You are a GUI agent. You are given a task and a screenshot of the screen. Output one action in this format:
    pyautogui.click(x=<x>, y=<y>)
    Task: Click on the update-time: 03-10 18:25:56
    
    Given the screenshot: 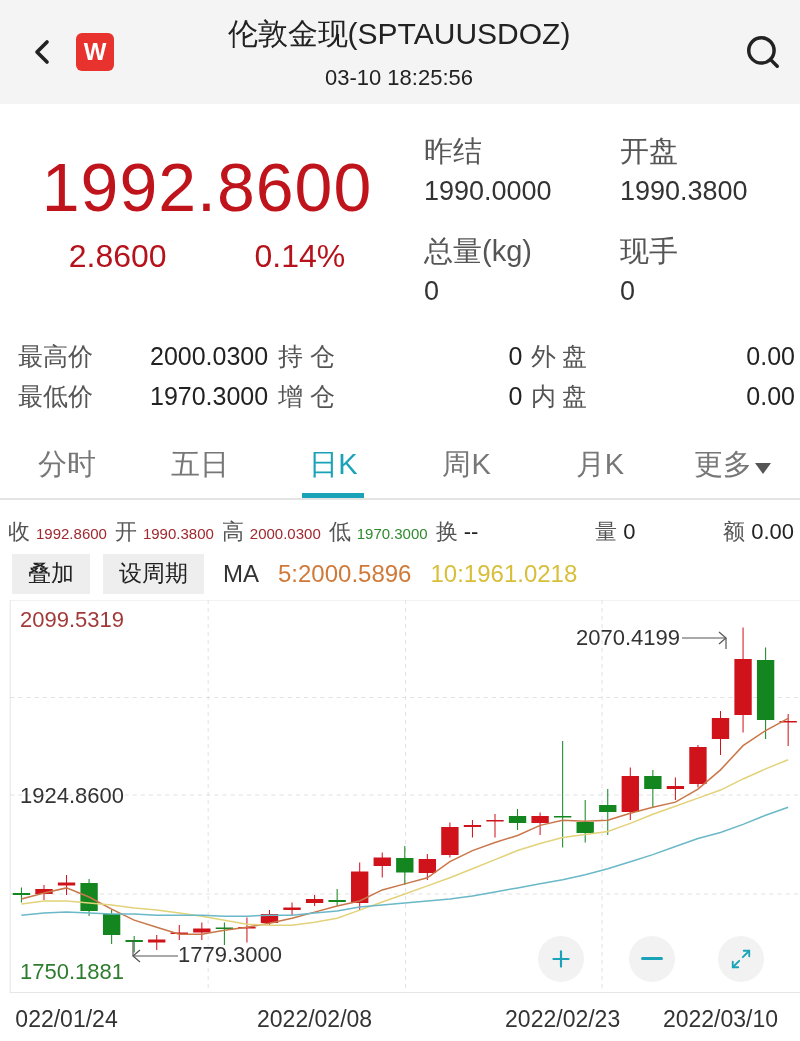 What is the action you would take?
    pyautogui.click(x=399, y=77)
    